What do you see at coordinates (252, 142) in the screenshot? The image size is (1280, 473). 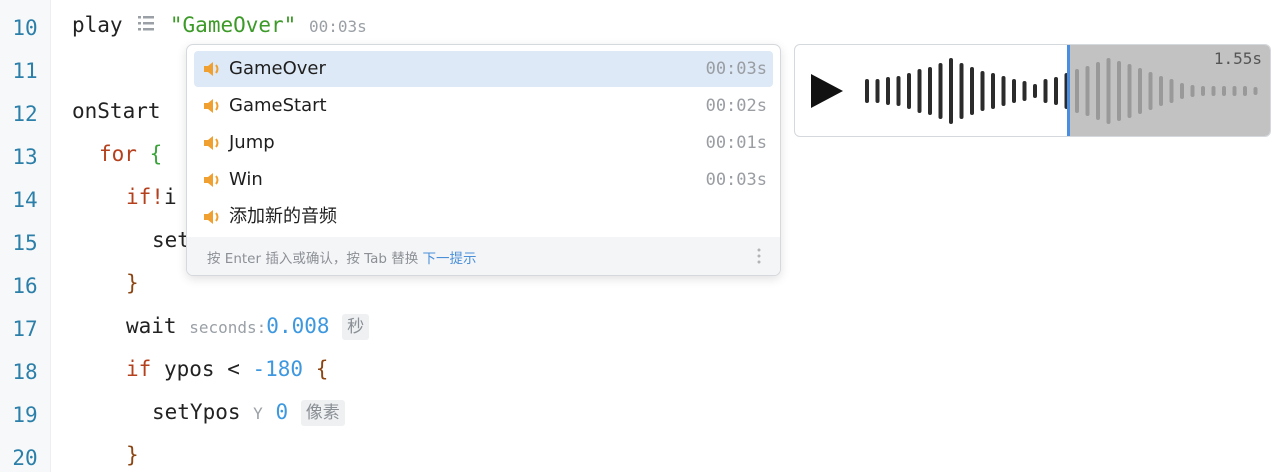 I see `dropdown-item-label: Jump` at bounding box center [252, 142].